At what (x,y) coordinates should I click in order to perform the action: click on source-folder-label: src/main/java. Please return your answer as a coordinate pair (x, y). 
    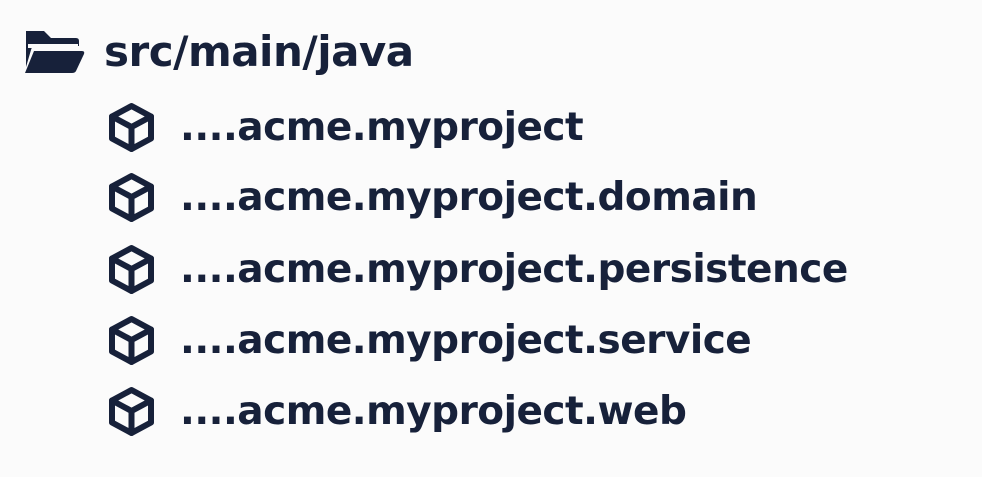
    Looking at the image, I should click on (259, 51).